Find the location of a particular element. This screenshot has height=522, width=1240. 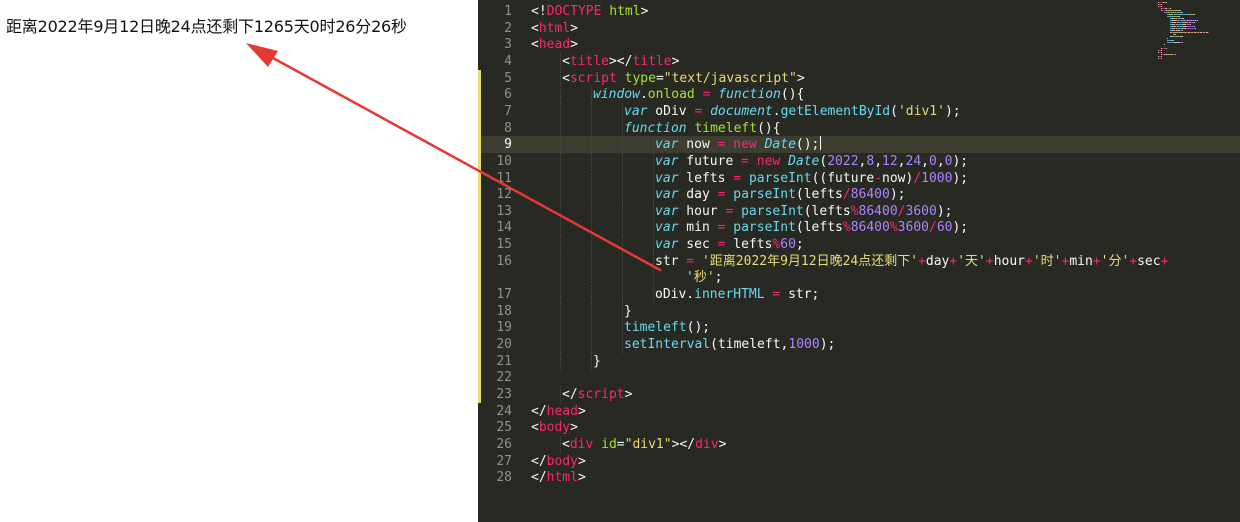

arrow-shaft is located at coordinates (461, 161).